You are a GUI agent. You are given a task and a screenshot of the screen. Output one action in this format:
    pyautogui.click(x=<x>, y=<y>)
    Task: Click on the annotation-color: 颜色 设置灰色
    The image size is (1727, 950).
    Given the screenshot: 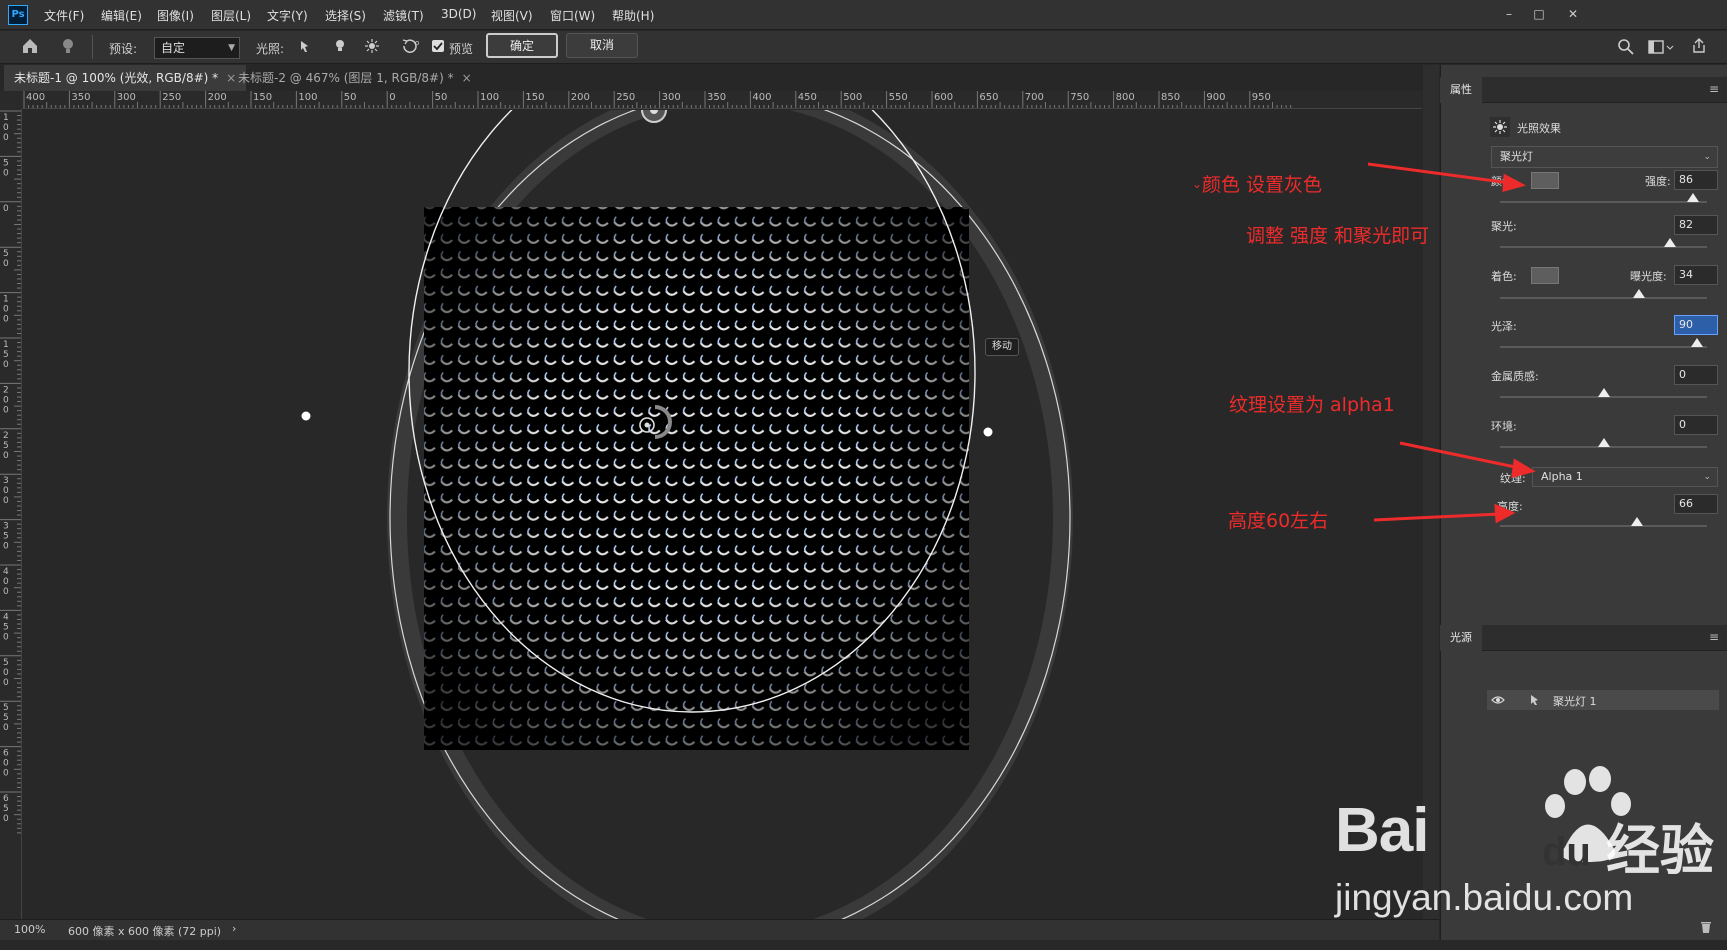 What is the action you would take?
    pyautogui.click(x=1262, y=185)
    